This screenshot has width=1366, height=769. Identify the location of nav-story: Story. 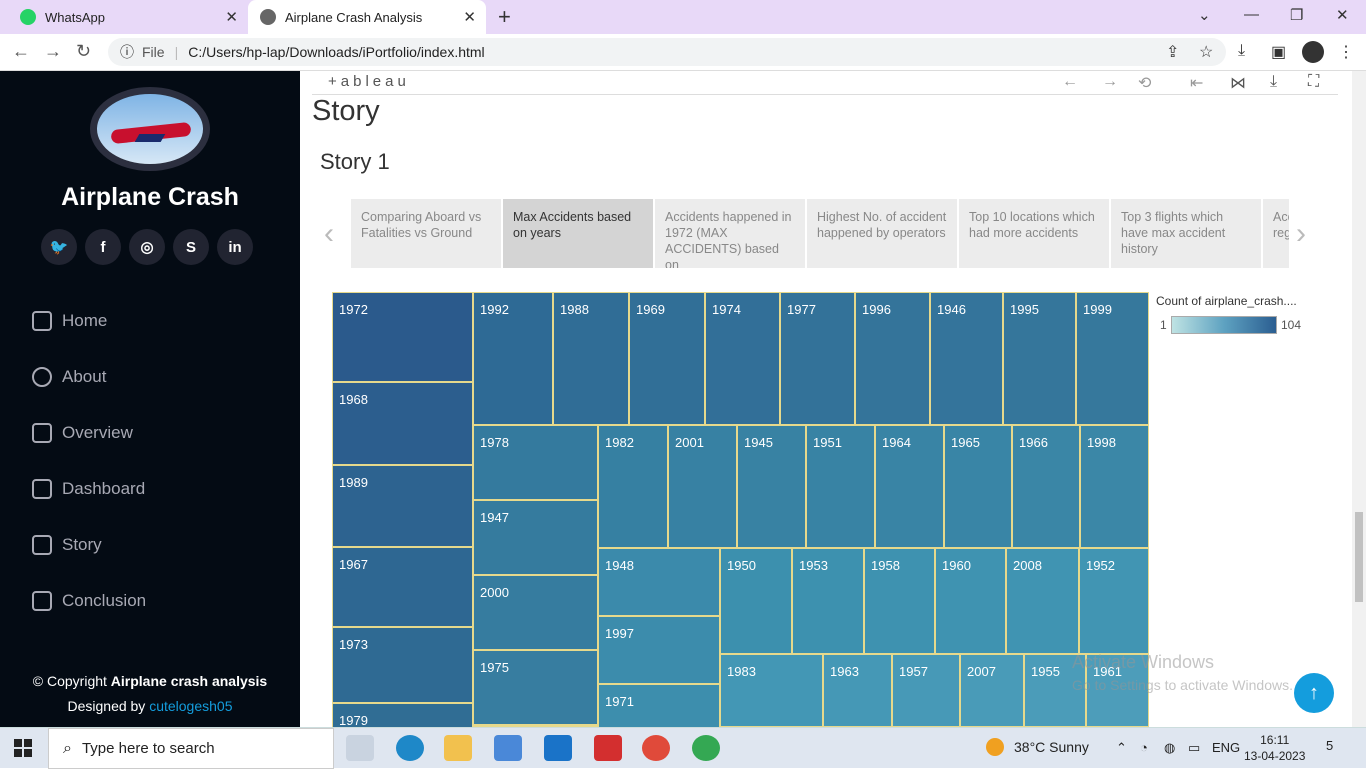
(67, 545).